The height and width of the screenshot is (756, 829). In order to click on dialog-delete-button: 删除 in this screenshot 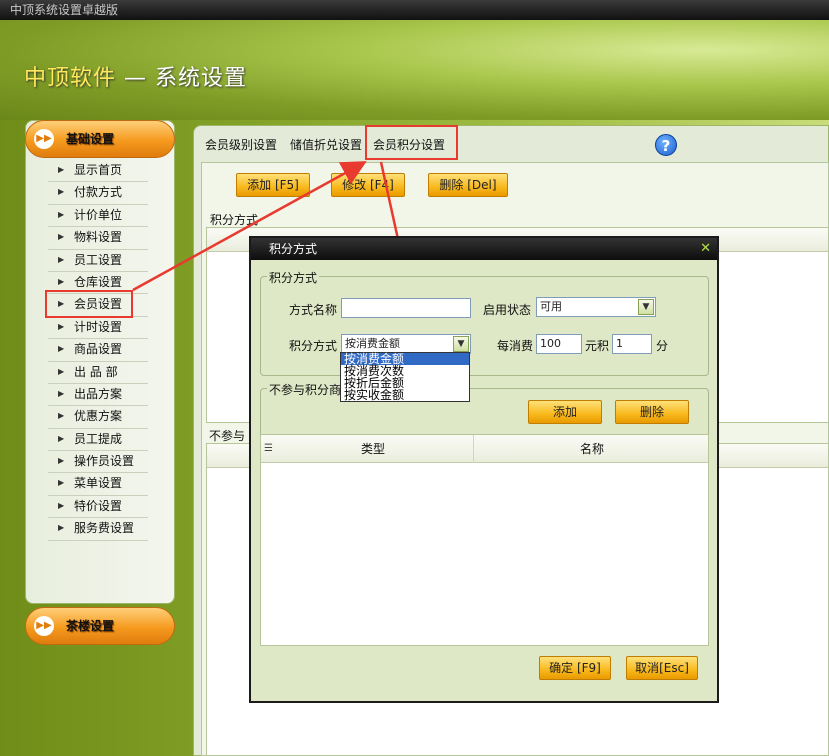, I will do `click(652, 412)`.